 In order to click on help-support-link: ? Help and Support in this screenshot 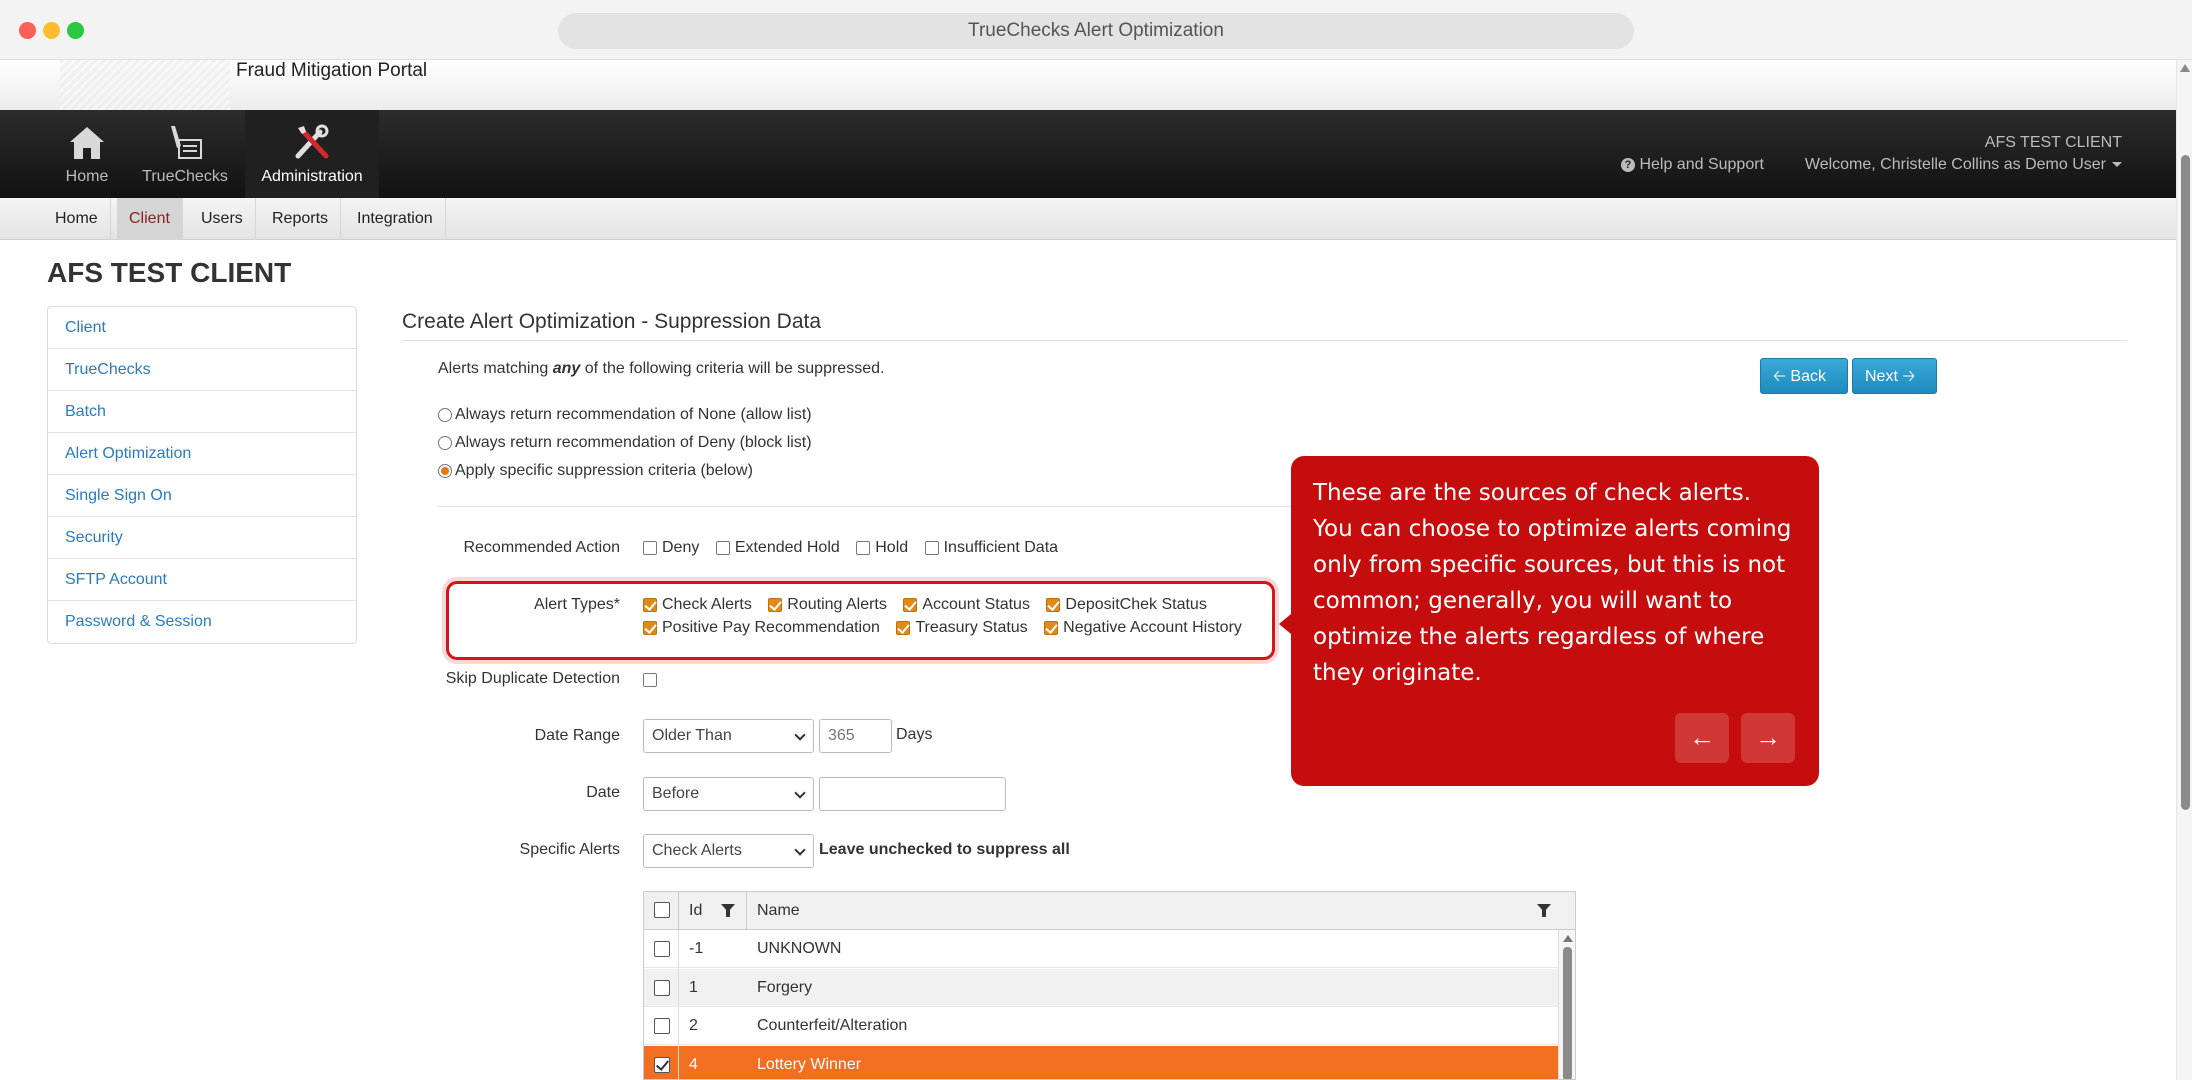, I will do `click(1692, 165)`.